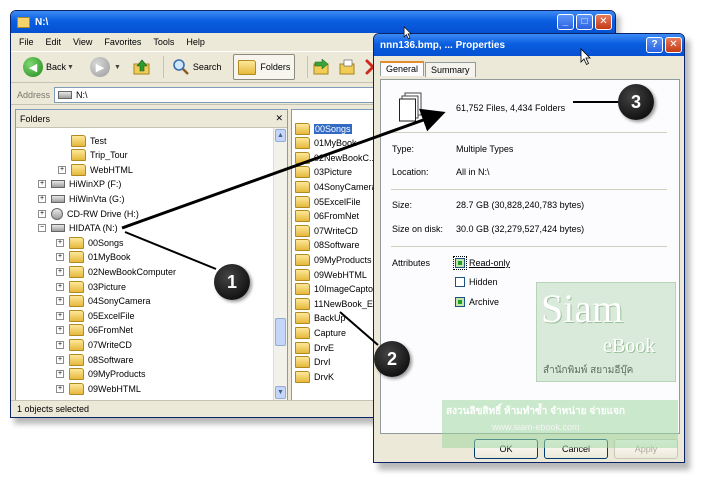 The image size is (702, 483). Describe the element at coordinates (359, 328) in the screenshot. I see `callout-2-leader` at that location.